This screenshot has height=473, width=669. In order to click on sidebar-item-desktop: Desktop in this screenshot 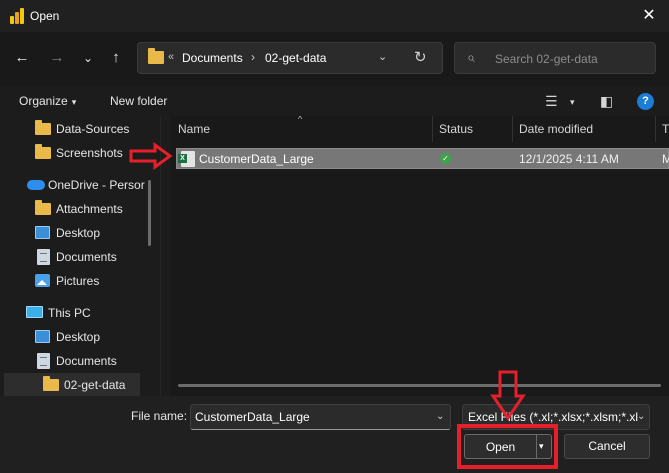, I will do `click(75, 233)`.